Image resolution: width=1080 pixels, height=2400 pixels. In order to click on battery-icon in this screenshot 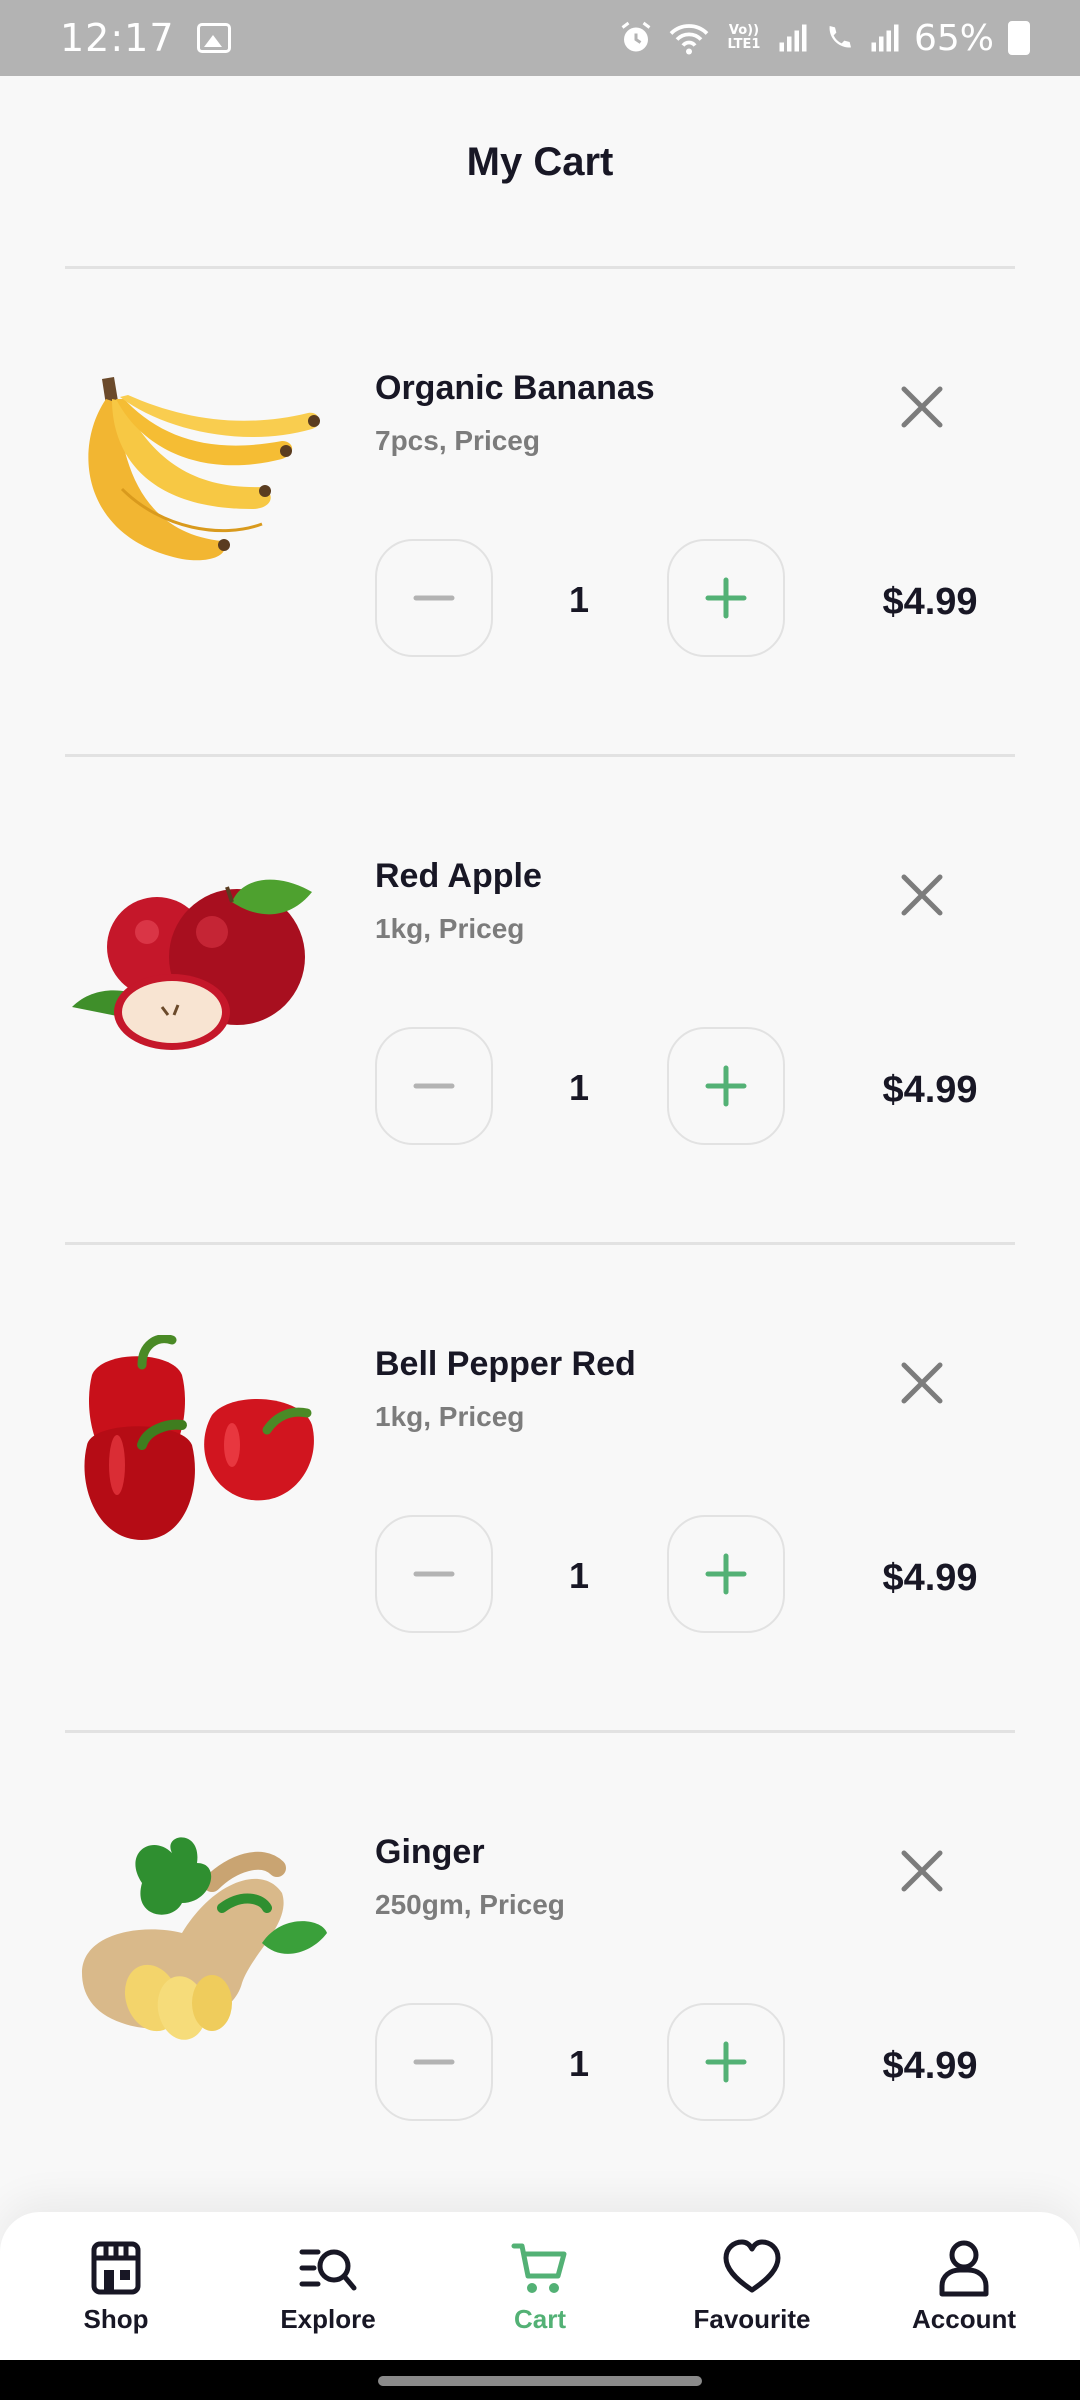, I will do `click(1019, 38)`.